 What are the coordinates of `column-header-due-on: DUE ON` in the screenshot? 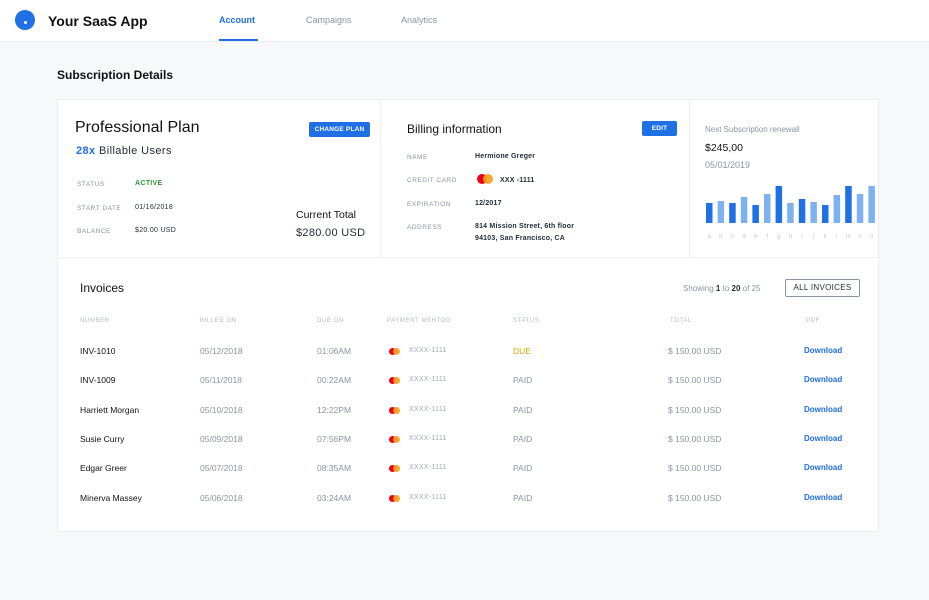 It's located at (330, 321).